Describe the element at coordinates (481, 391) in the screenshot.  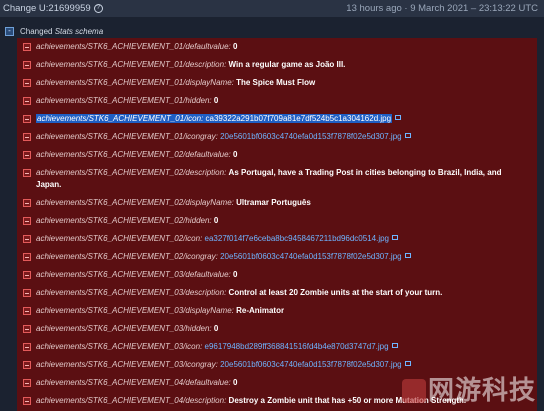
I see `watermark: 网游科技` at that location.